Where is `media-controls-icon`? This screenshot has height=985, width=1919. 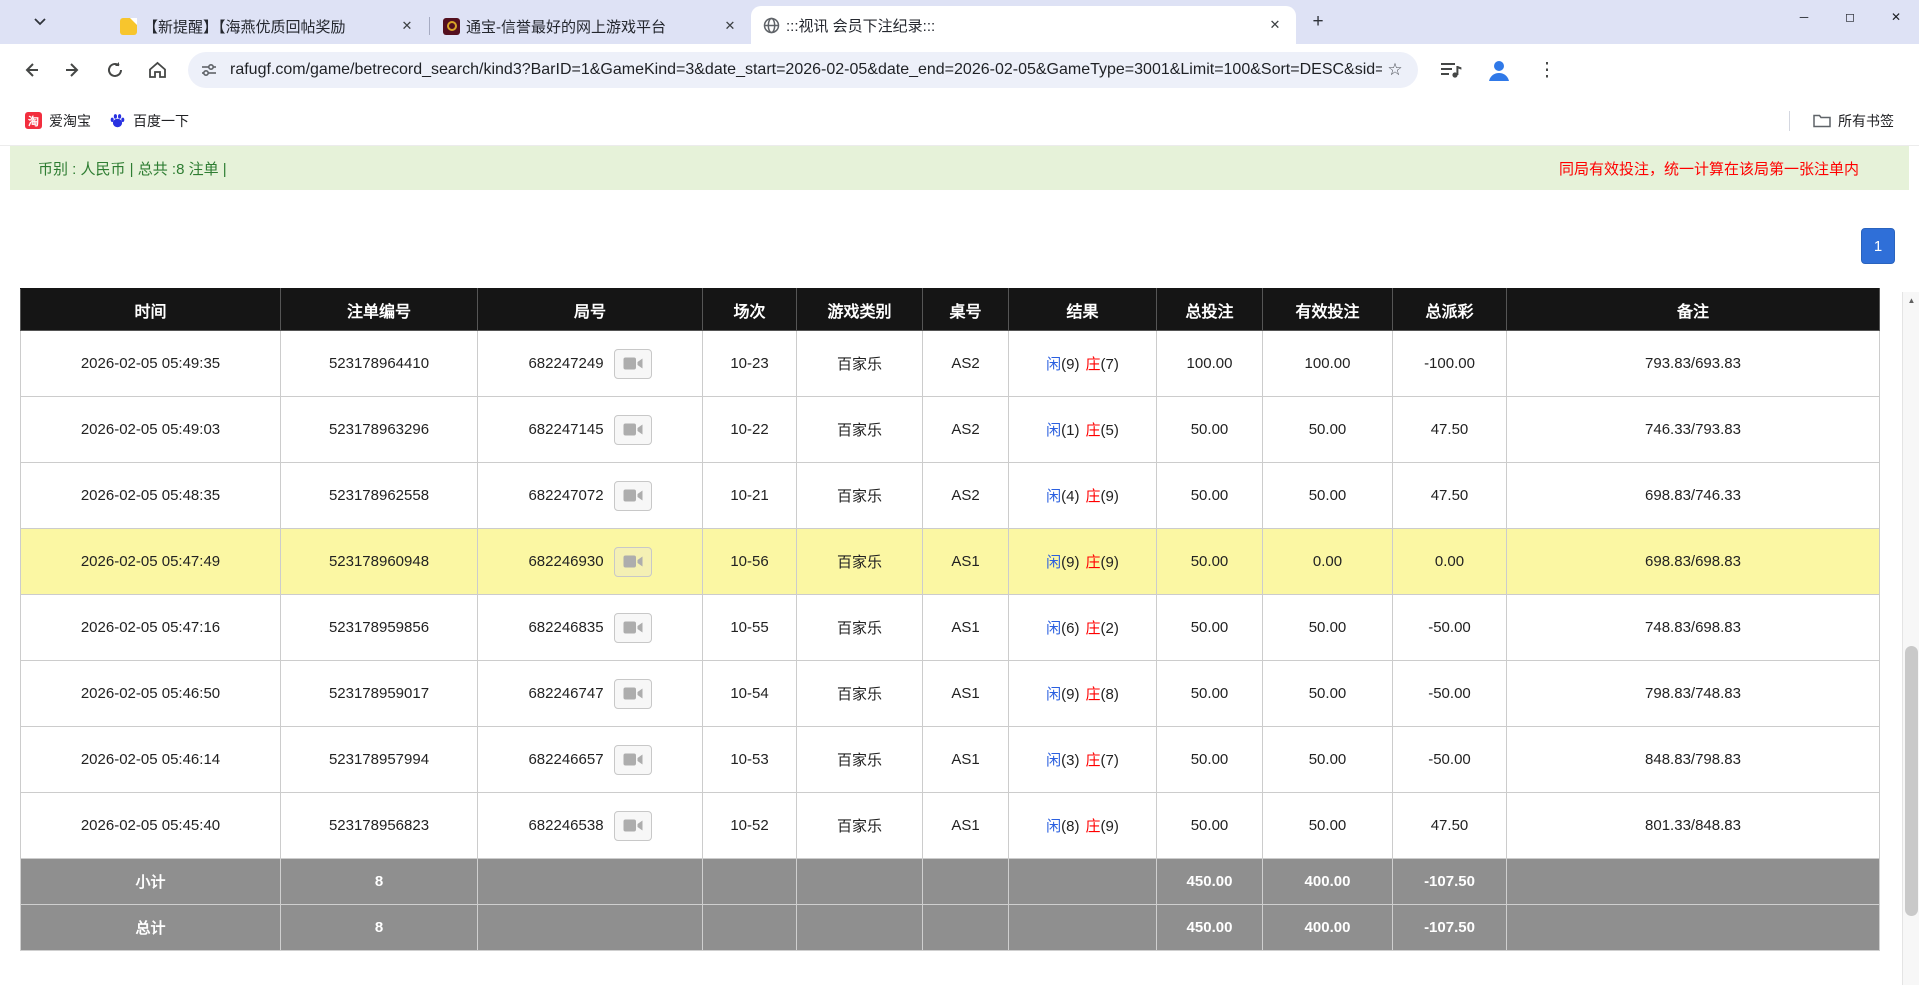 media-controls-icon is located at coordinates (1451, 70).